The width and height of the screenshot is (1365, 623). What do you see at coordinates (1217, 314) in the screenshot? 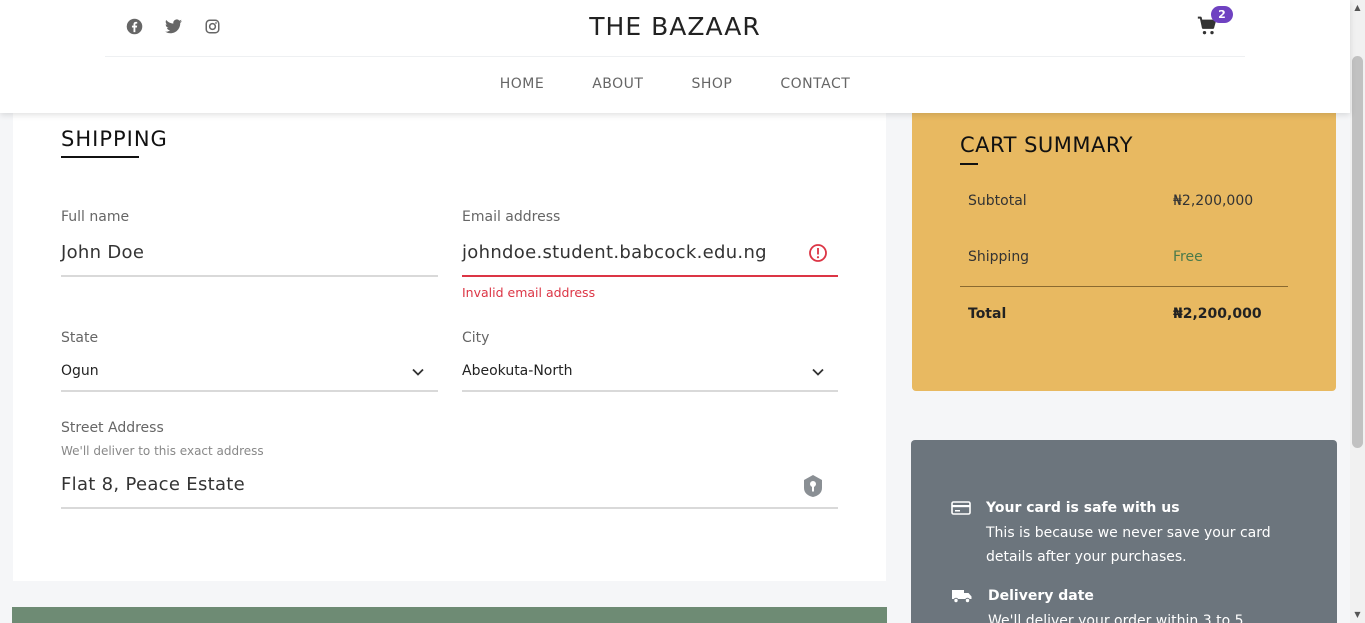
I see `total-value: ₦2,200,000` at bounding box center [1217, 314].